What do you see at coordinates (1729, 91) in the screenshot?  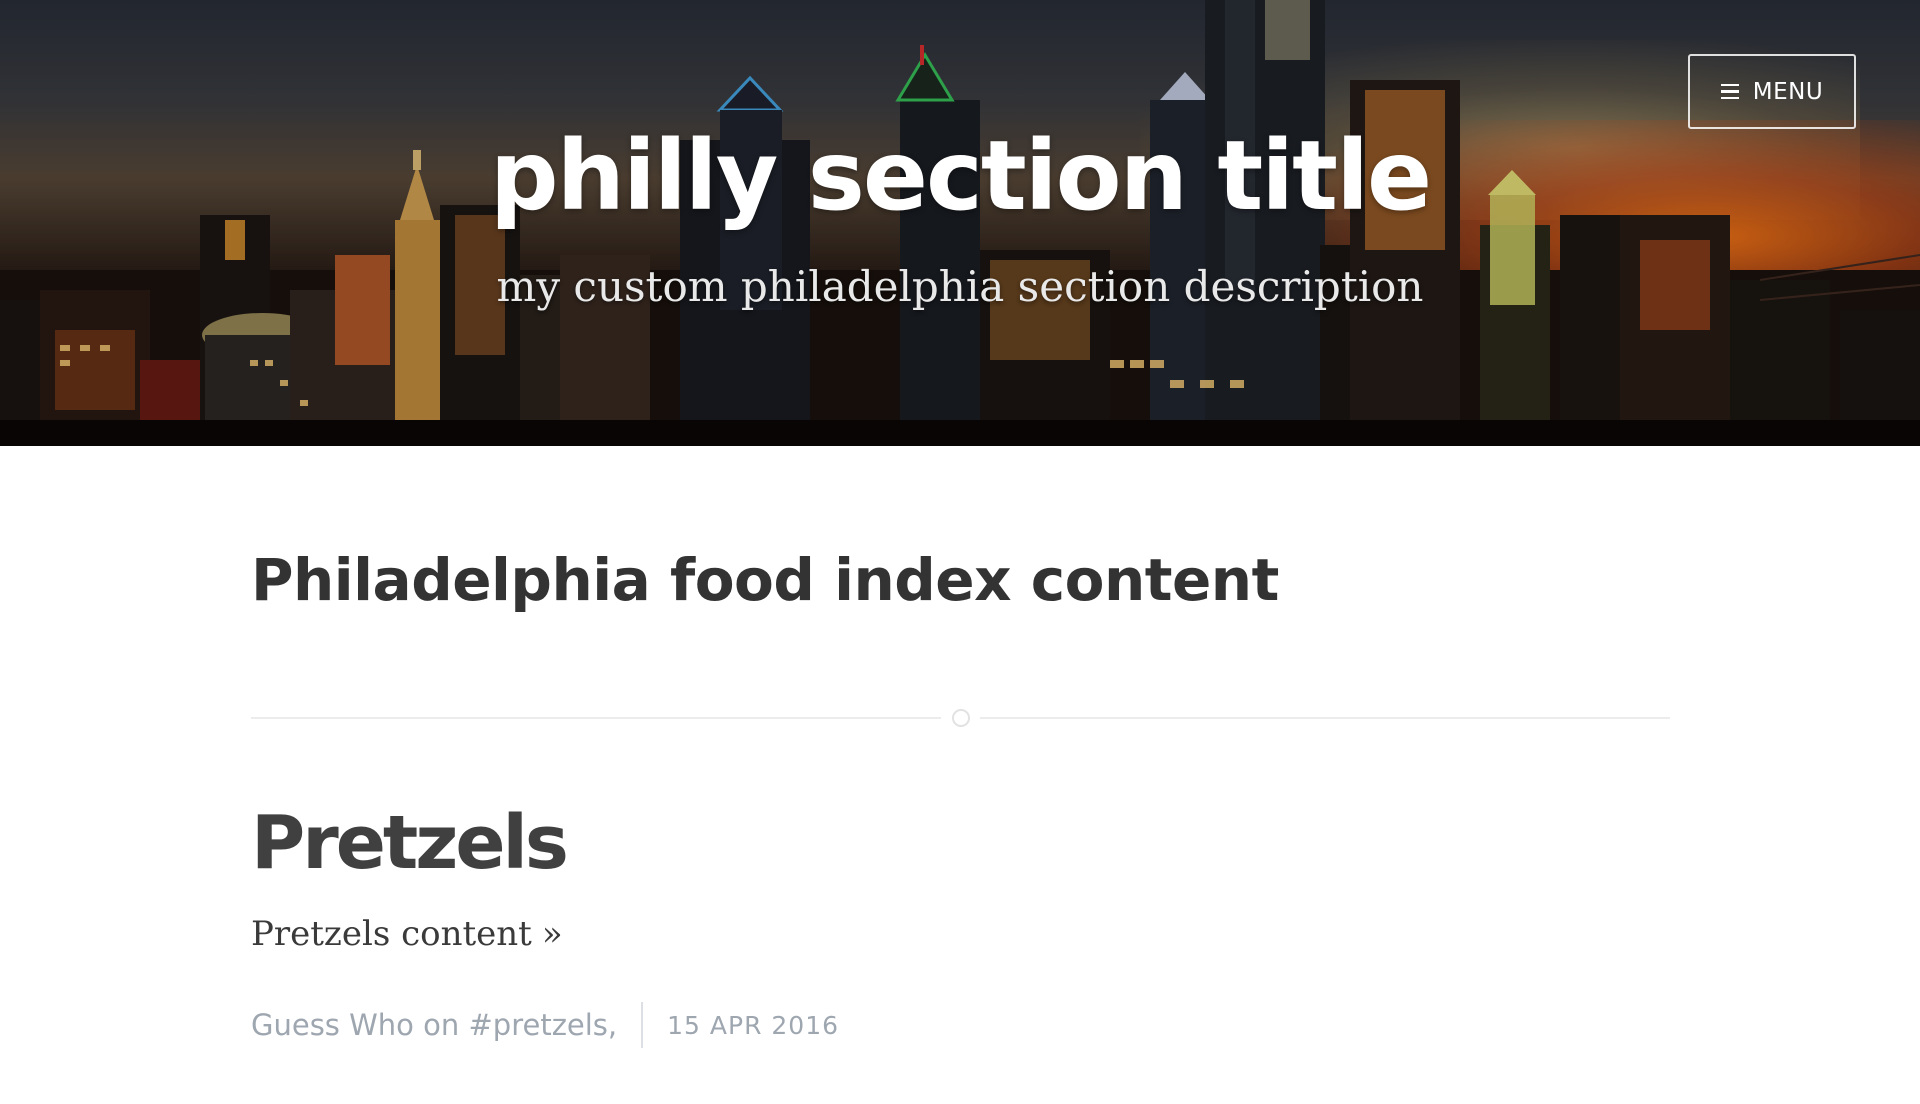 I see `hamburger-icon` at bounding box center [1729, 91].